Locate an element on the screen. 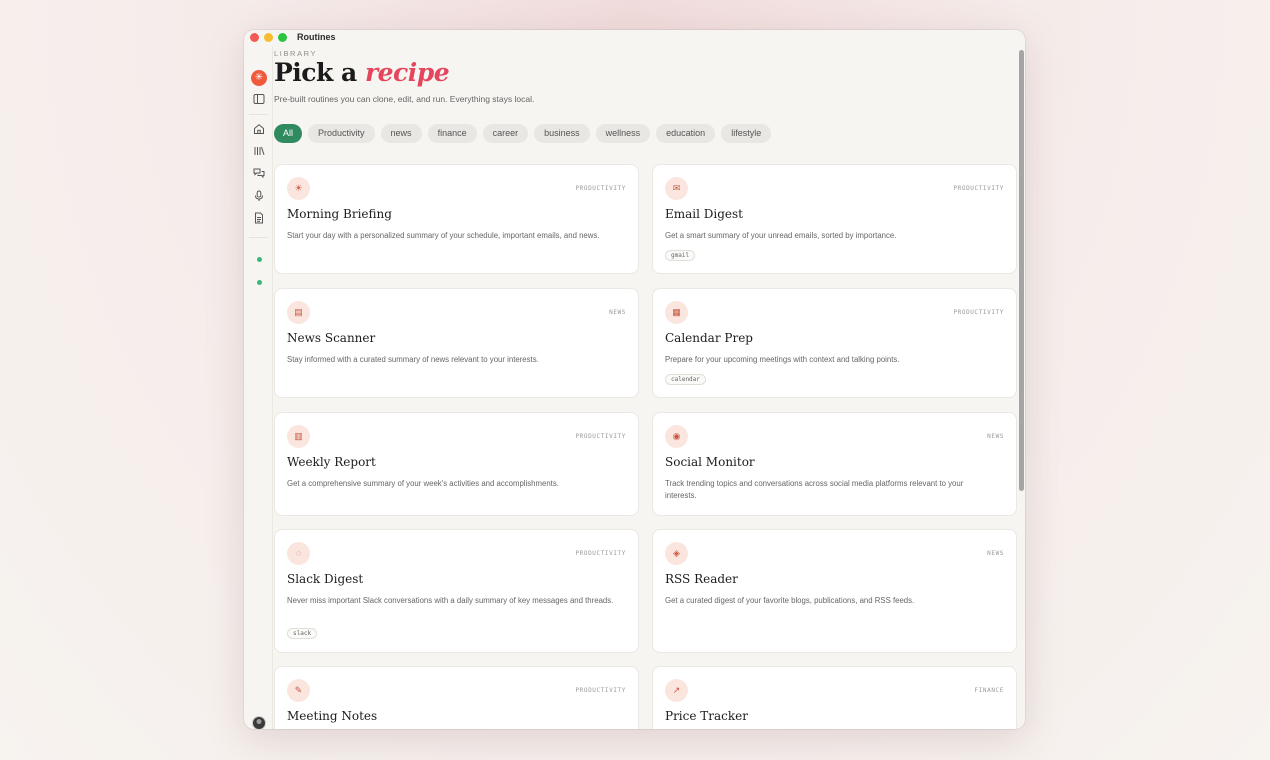 The image size is (1270, 760). filter-chip-wellness: wellness is located at coordinates (623, 133).